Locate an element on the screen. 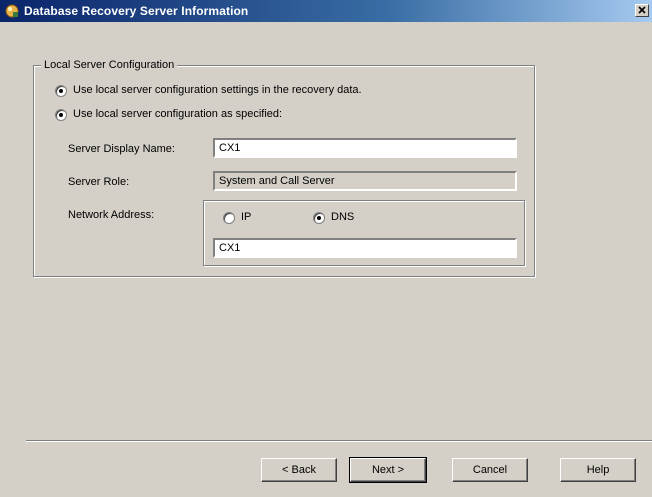 The image size is (652, 497). radio-use-specified is located at coordinates (61, 114).